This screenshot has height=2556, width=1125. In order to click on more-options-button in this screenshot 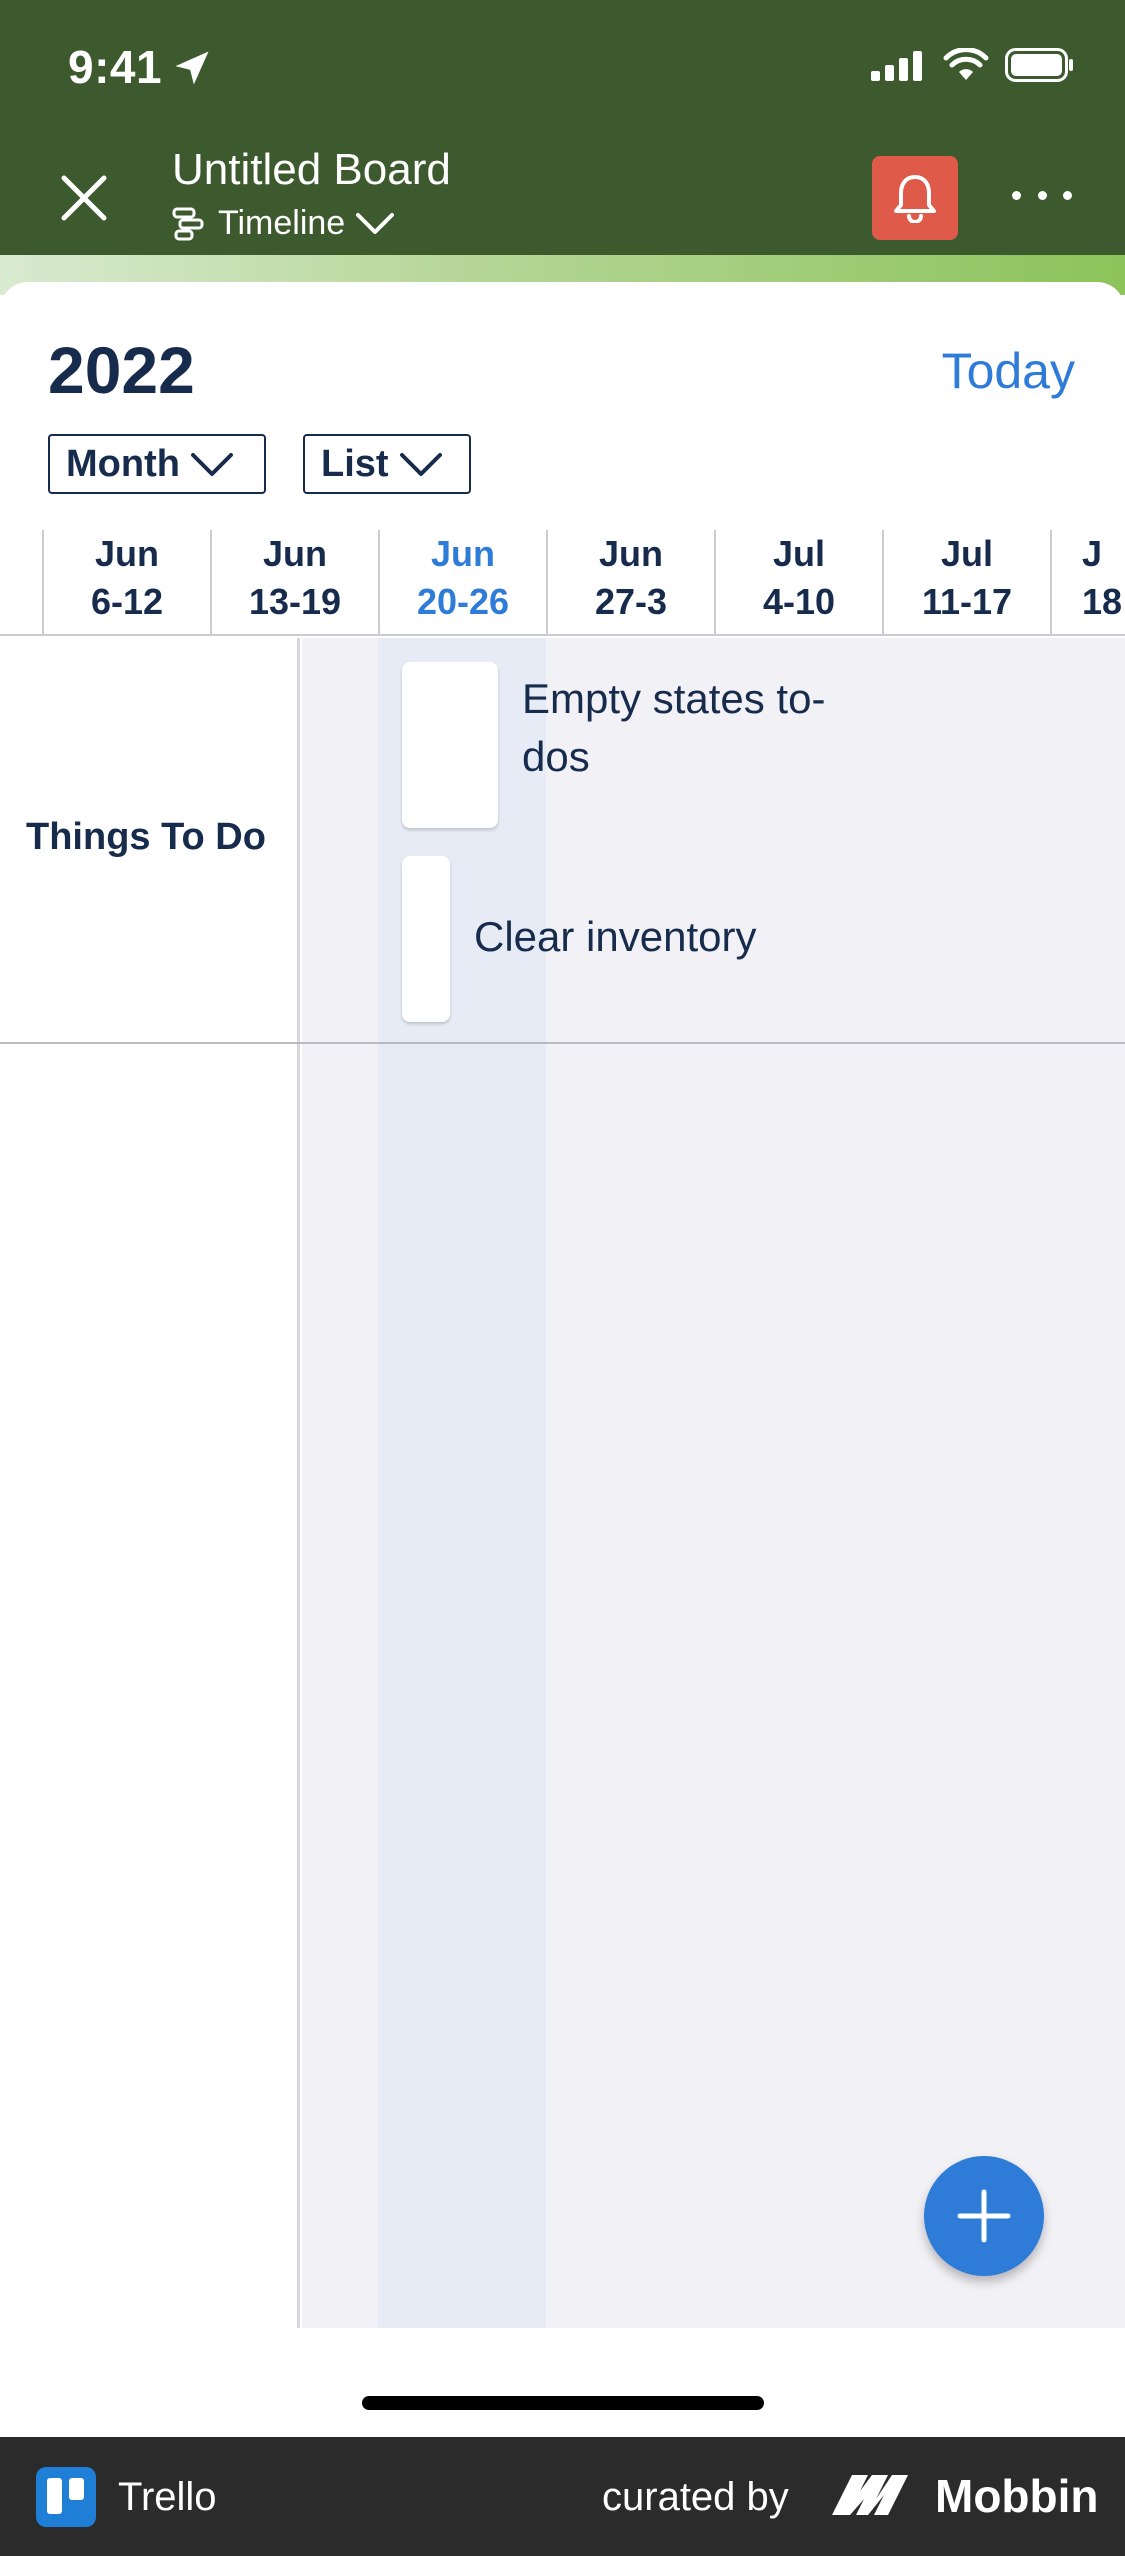, I will do `click(1042, 195)`.